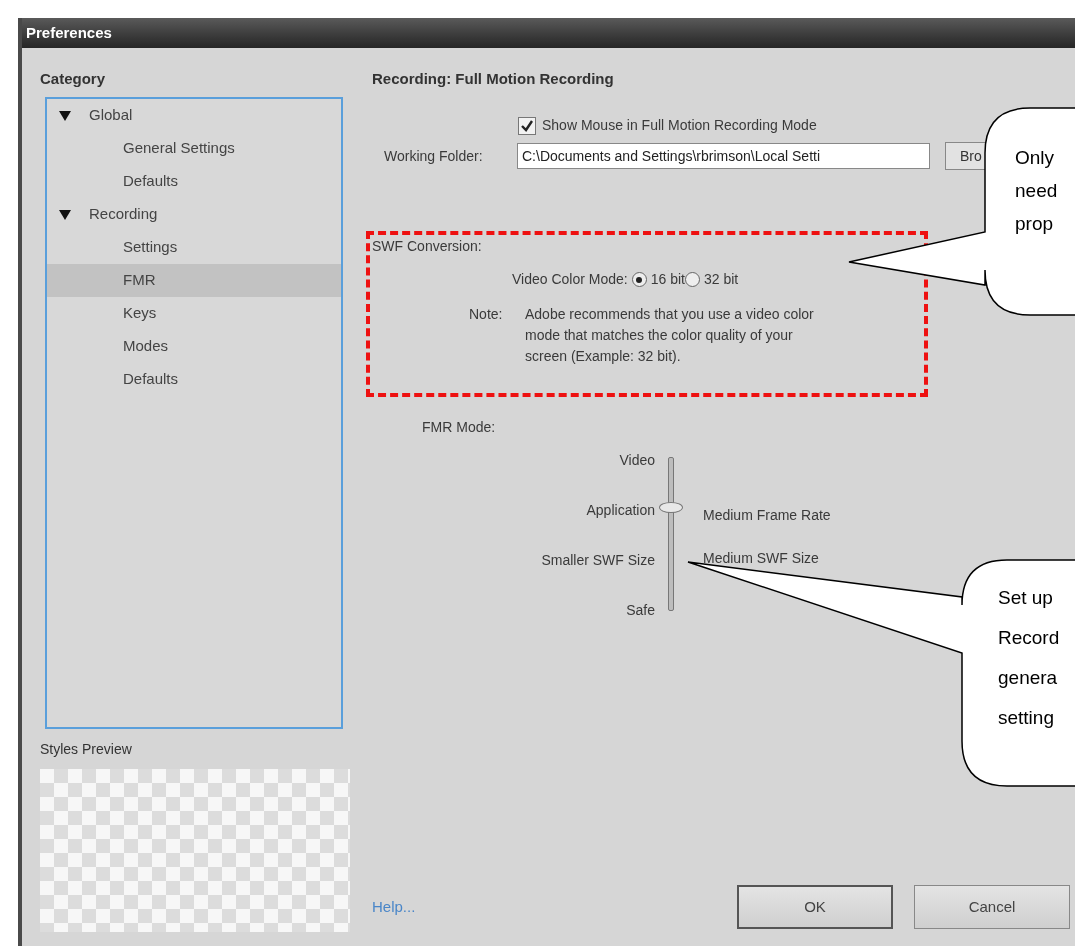 This screenshot has height=946, width=1075. Describe the element at coordinates (73, 79) in the screenshot. I see `category-heading: Category` at that location.